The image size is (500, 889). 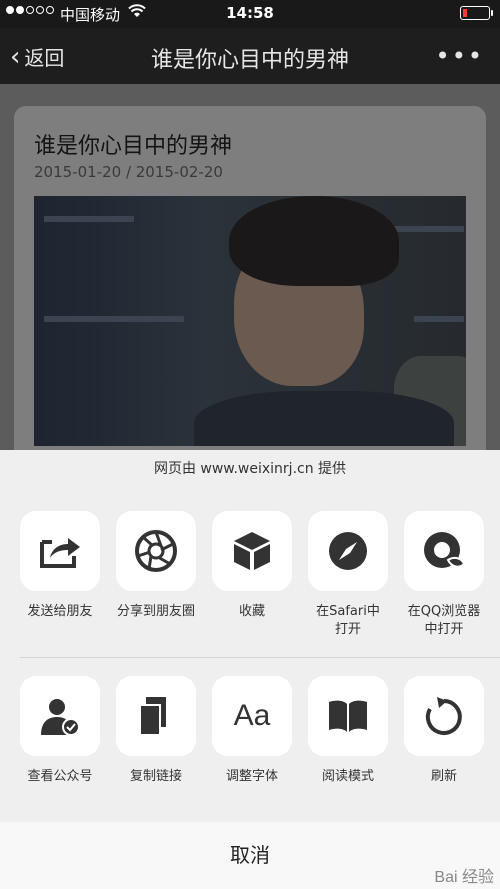 What do you see at coordinates (348, 716) in the screenshot?
I see `book-icon` at bounding box center [348, 716].